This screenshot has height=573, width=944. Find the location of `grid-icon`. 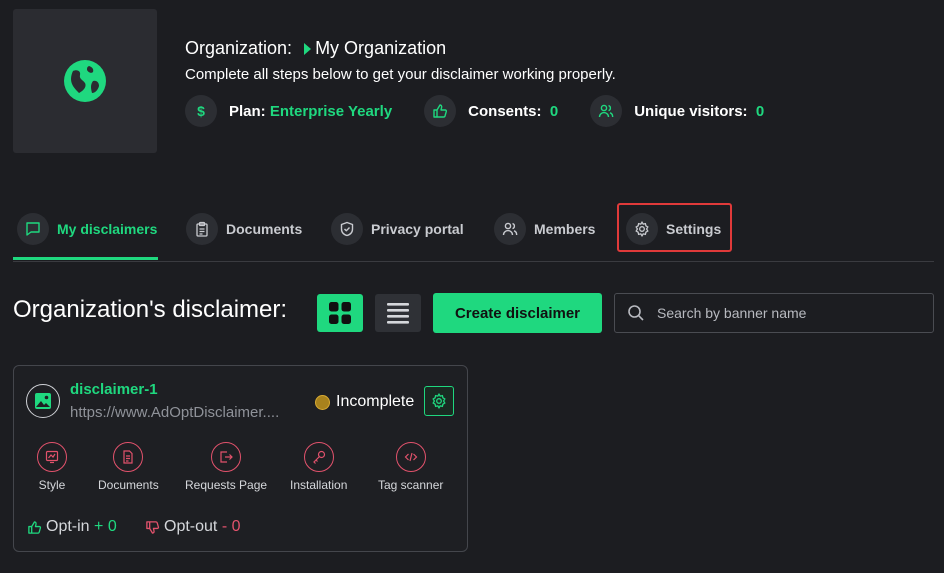

grid-icon is located at coordinates (340, 313).